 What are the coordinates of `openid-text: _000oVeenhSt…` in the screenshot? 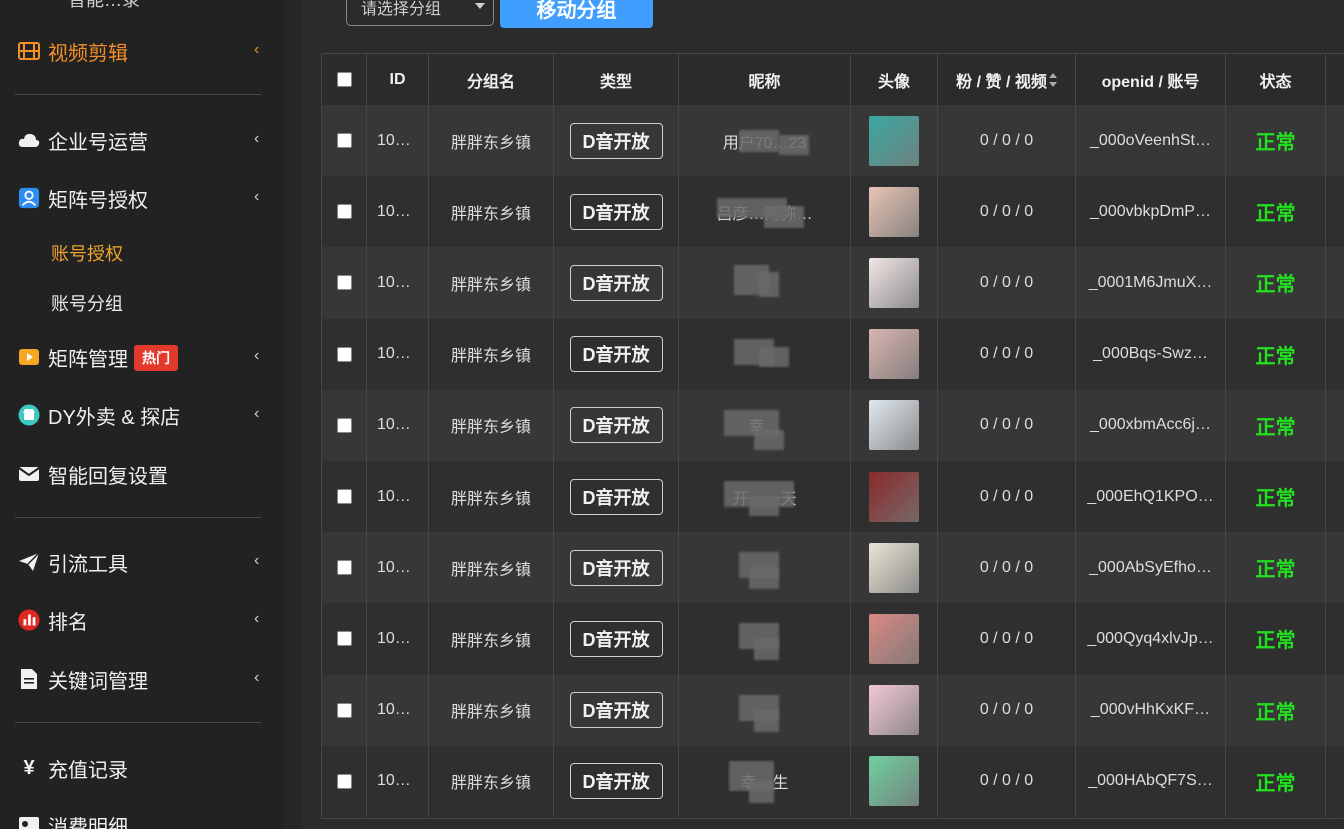 It's located at (1150, 140).